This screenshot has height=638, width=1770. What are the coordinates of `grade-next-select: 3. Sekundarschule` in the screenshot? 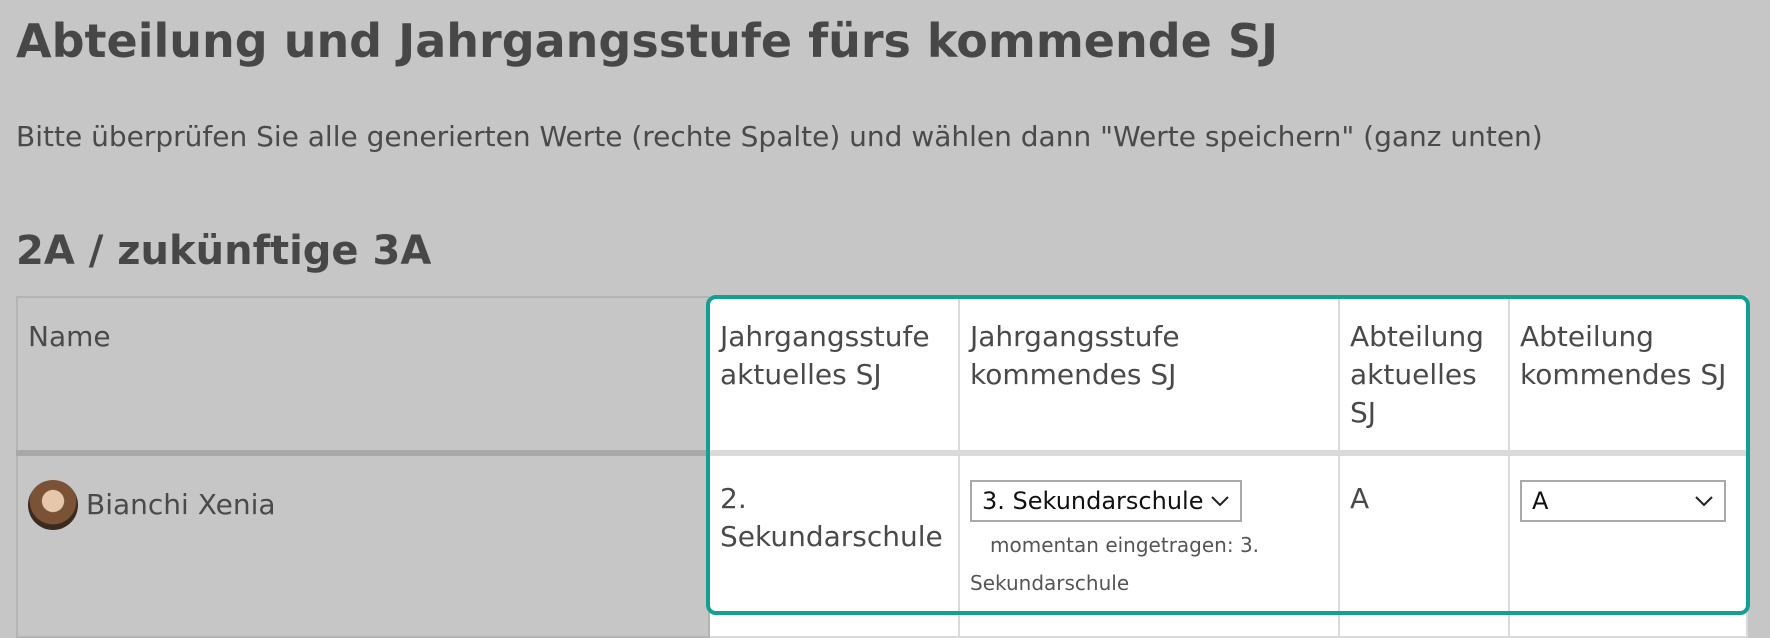 It's located at (1106, 501).